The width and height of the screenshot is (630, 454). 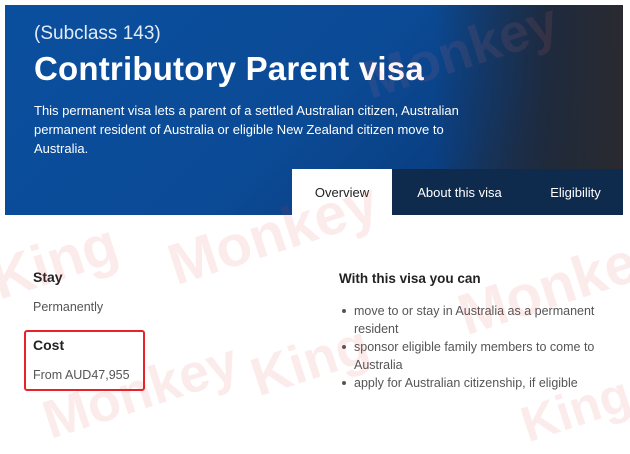 What do you see at coordinates (97, 33) in the screenshot?
I see `visa-subclass: (Subclass 143)` at bounding box center [97, 33].